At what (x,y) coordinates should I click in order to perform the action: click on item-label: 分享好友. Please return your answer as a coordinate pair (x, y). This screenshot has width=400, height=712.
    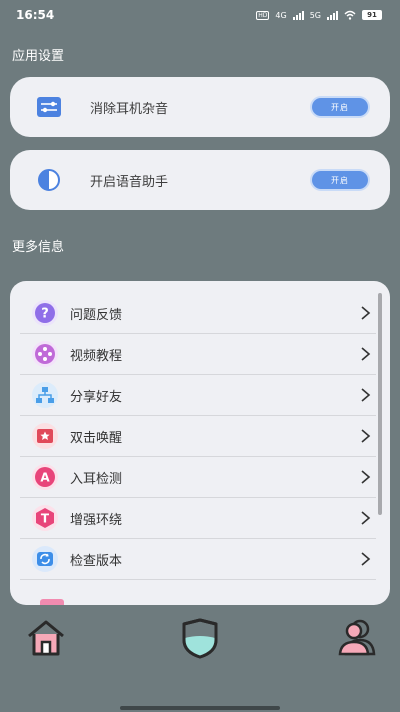
    Looking at the image, I should click on (96, 397).